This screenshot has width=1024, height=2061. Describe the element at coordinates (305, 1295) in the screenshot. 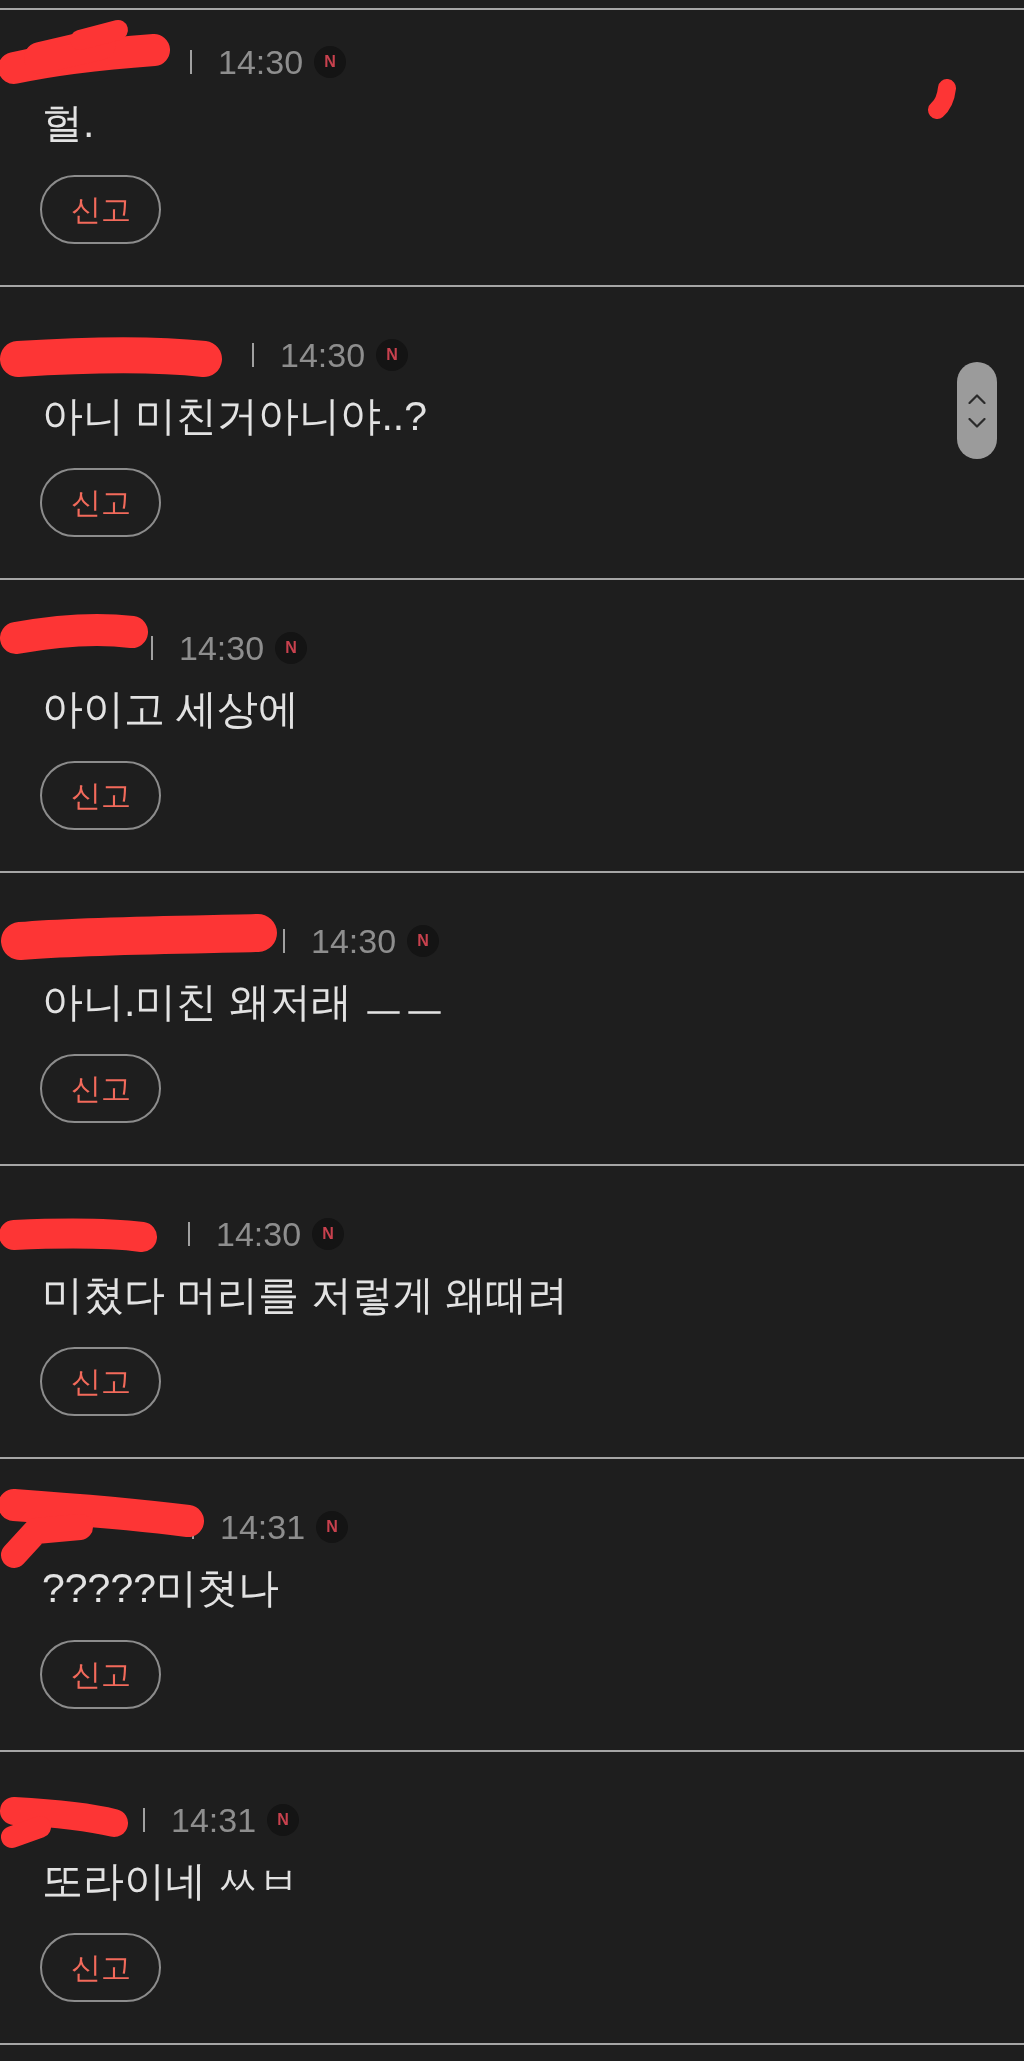

I see `comment-text: 미쳤다 머리를 저렇게 왜때려` at that location.